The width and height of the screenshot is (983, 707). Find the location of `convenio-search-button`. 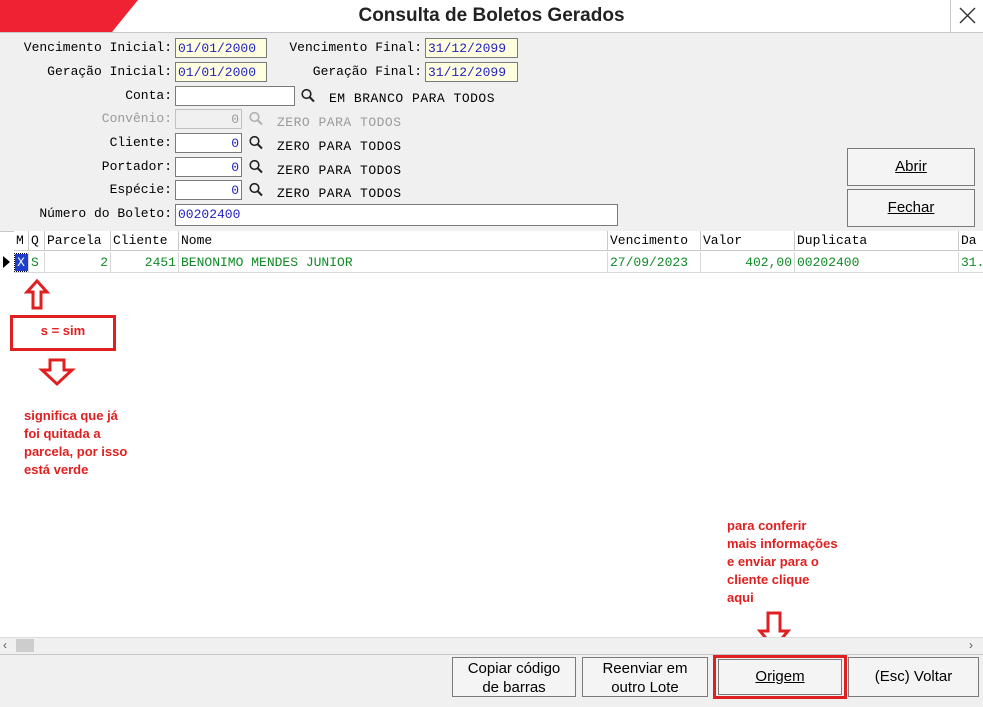

convenio-search-button is located at coordinates (256, 119).